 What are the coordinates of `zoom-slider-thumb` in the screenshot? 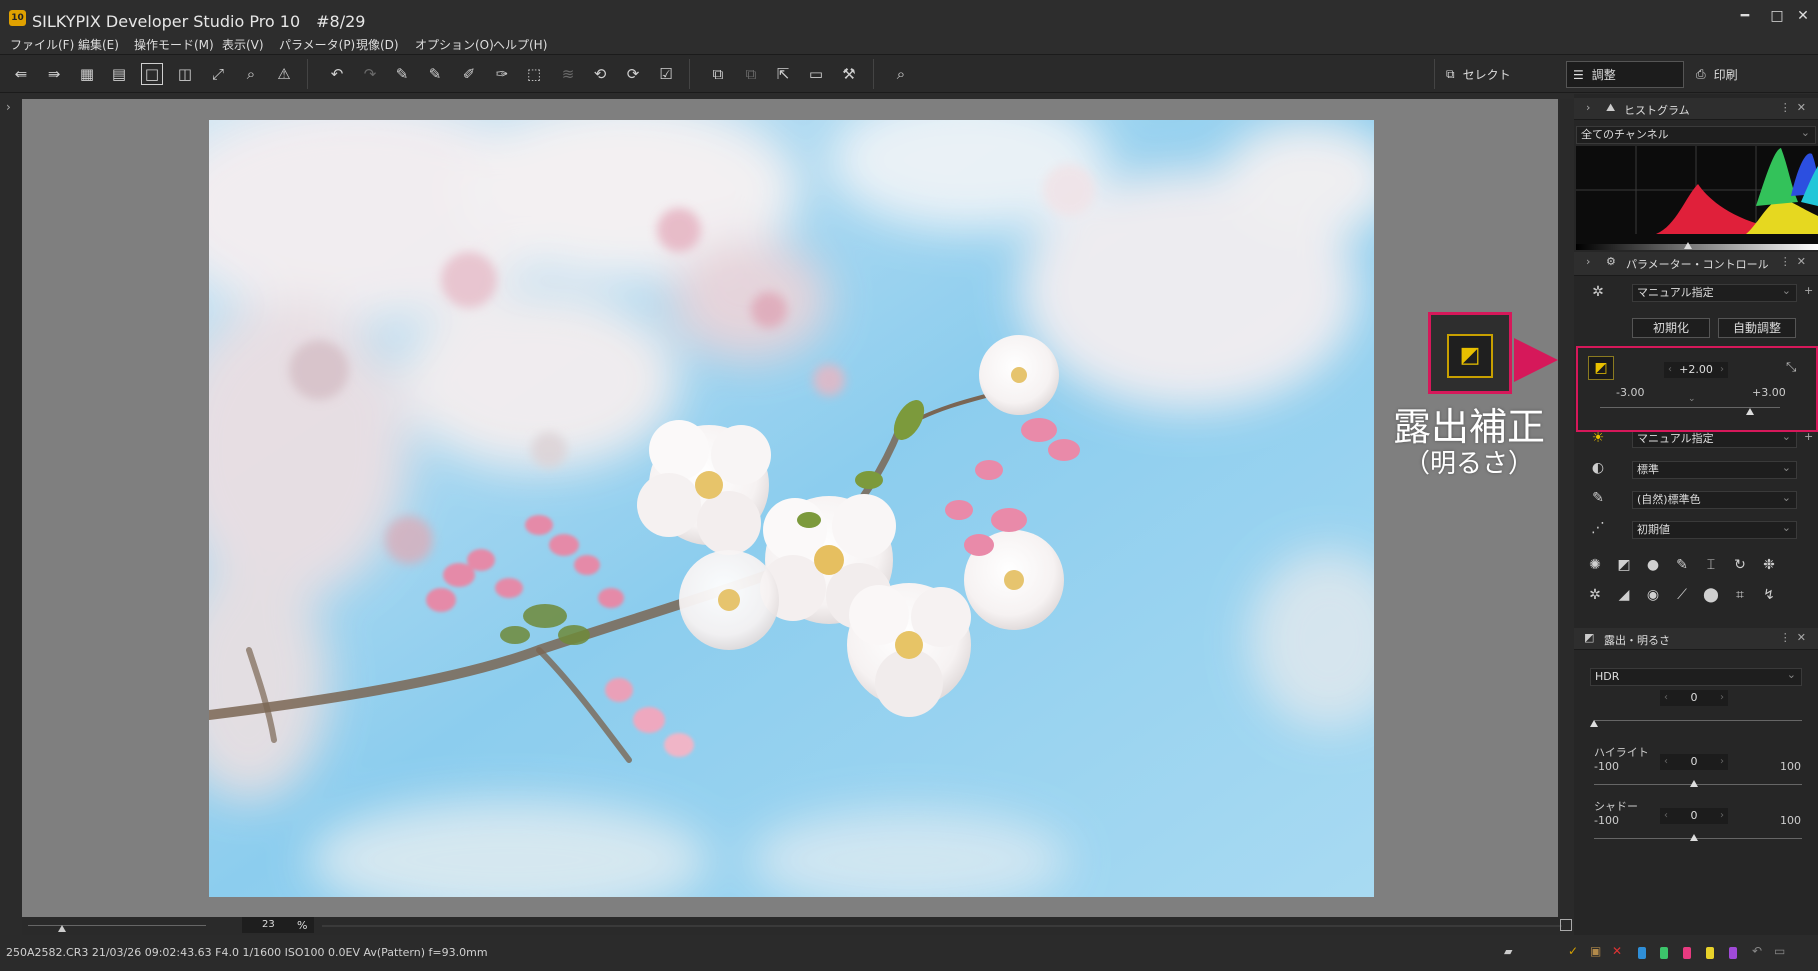 It's located at (62, 928).